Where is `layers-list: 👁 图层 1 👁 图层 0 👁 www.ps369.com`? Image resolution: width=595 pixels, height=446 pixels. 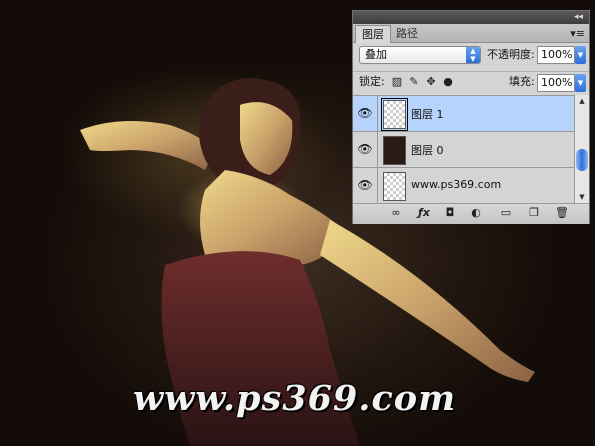
layers-list: 👁 图层 1 👁 图层 0 👁 www.ps369.com is located at coordinates (463, 149).